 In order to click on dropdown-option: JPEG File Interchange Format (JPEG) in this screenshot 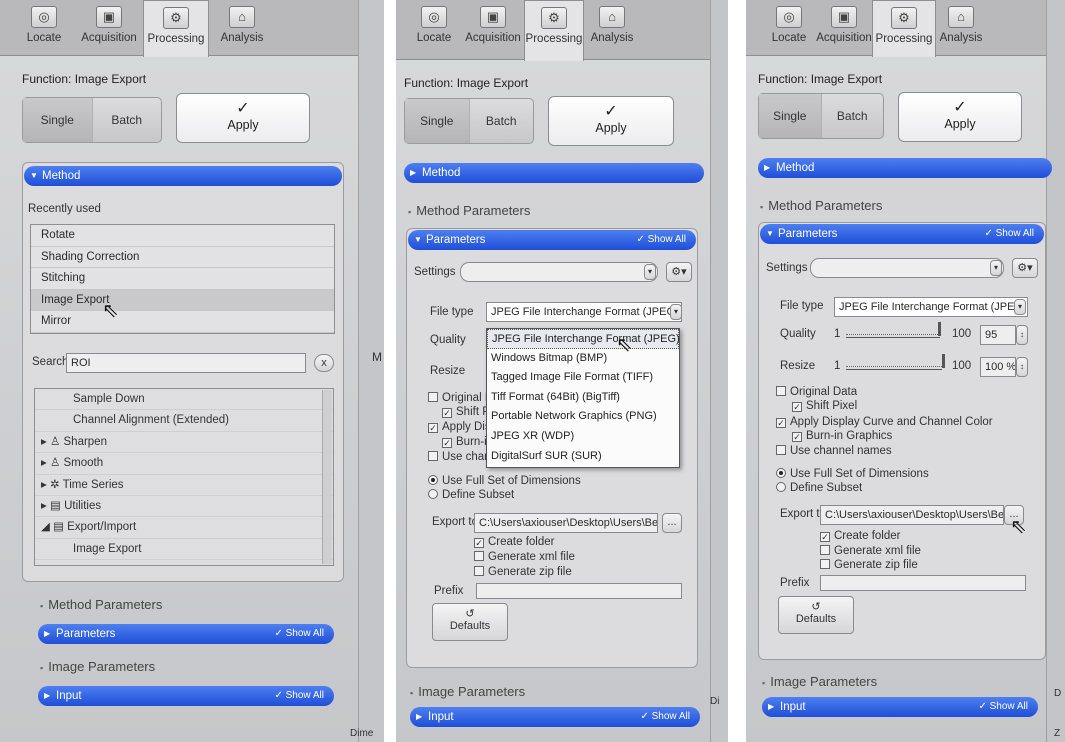, I will do `click(583, 339)`.